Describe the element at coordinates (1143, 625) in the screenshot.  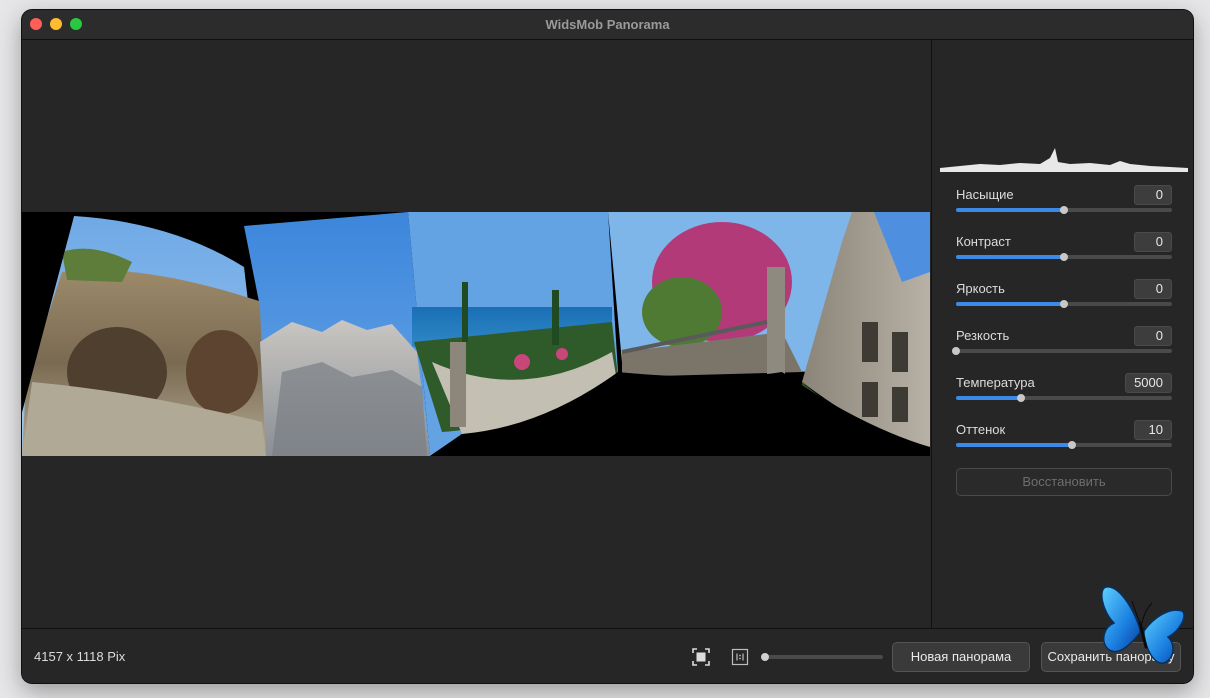
I see `butterfly-watermark-icon` at that location.